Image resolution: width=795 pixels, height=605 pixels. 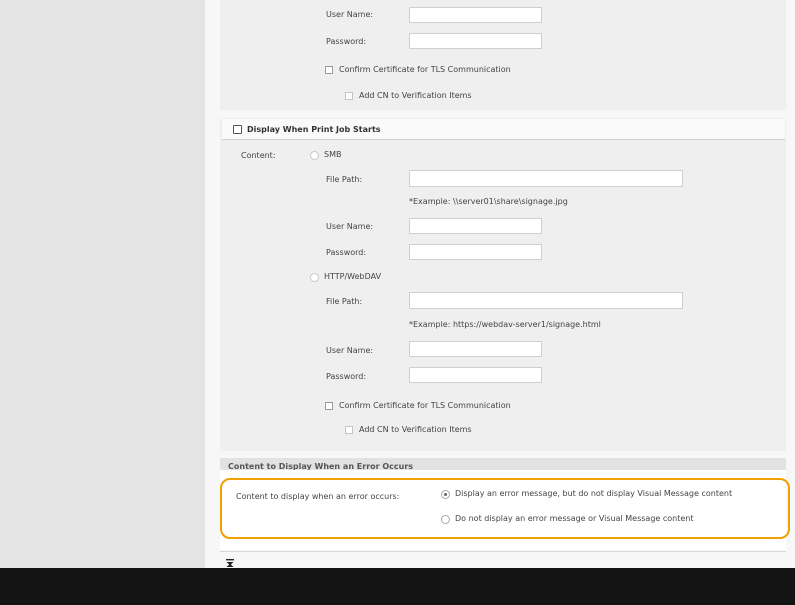 What do you see at coordinates (488, 201) in the screenshot?
I see `smb-example-text: *Example: \\server01\share\signage.jpg` at bounding box center [488, 201].